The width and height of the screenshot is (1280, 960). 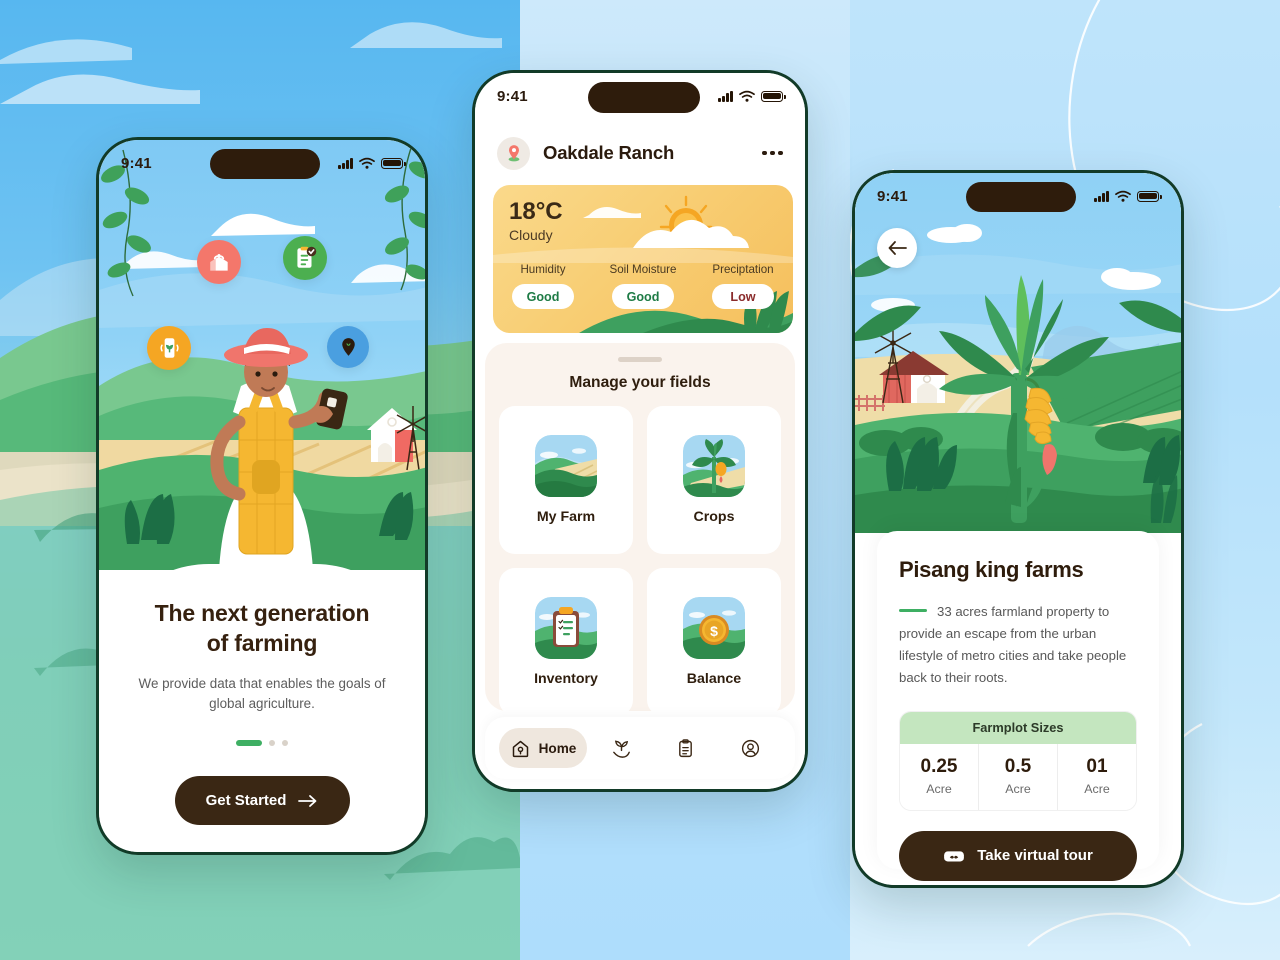 I want to click on location-pin-avatar-icon, so click(x=513, y=153).